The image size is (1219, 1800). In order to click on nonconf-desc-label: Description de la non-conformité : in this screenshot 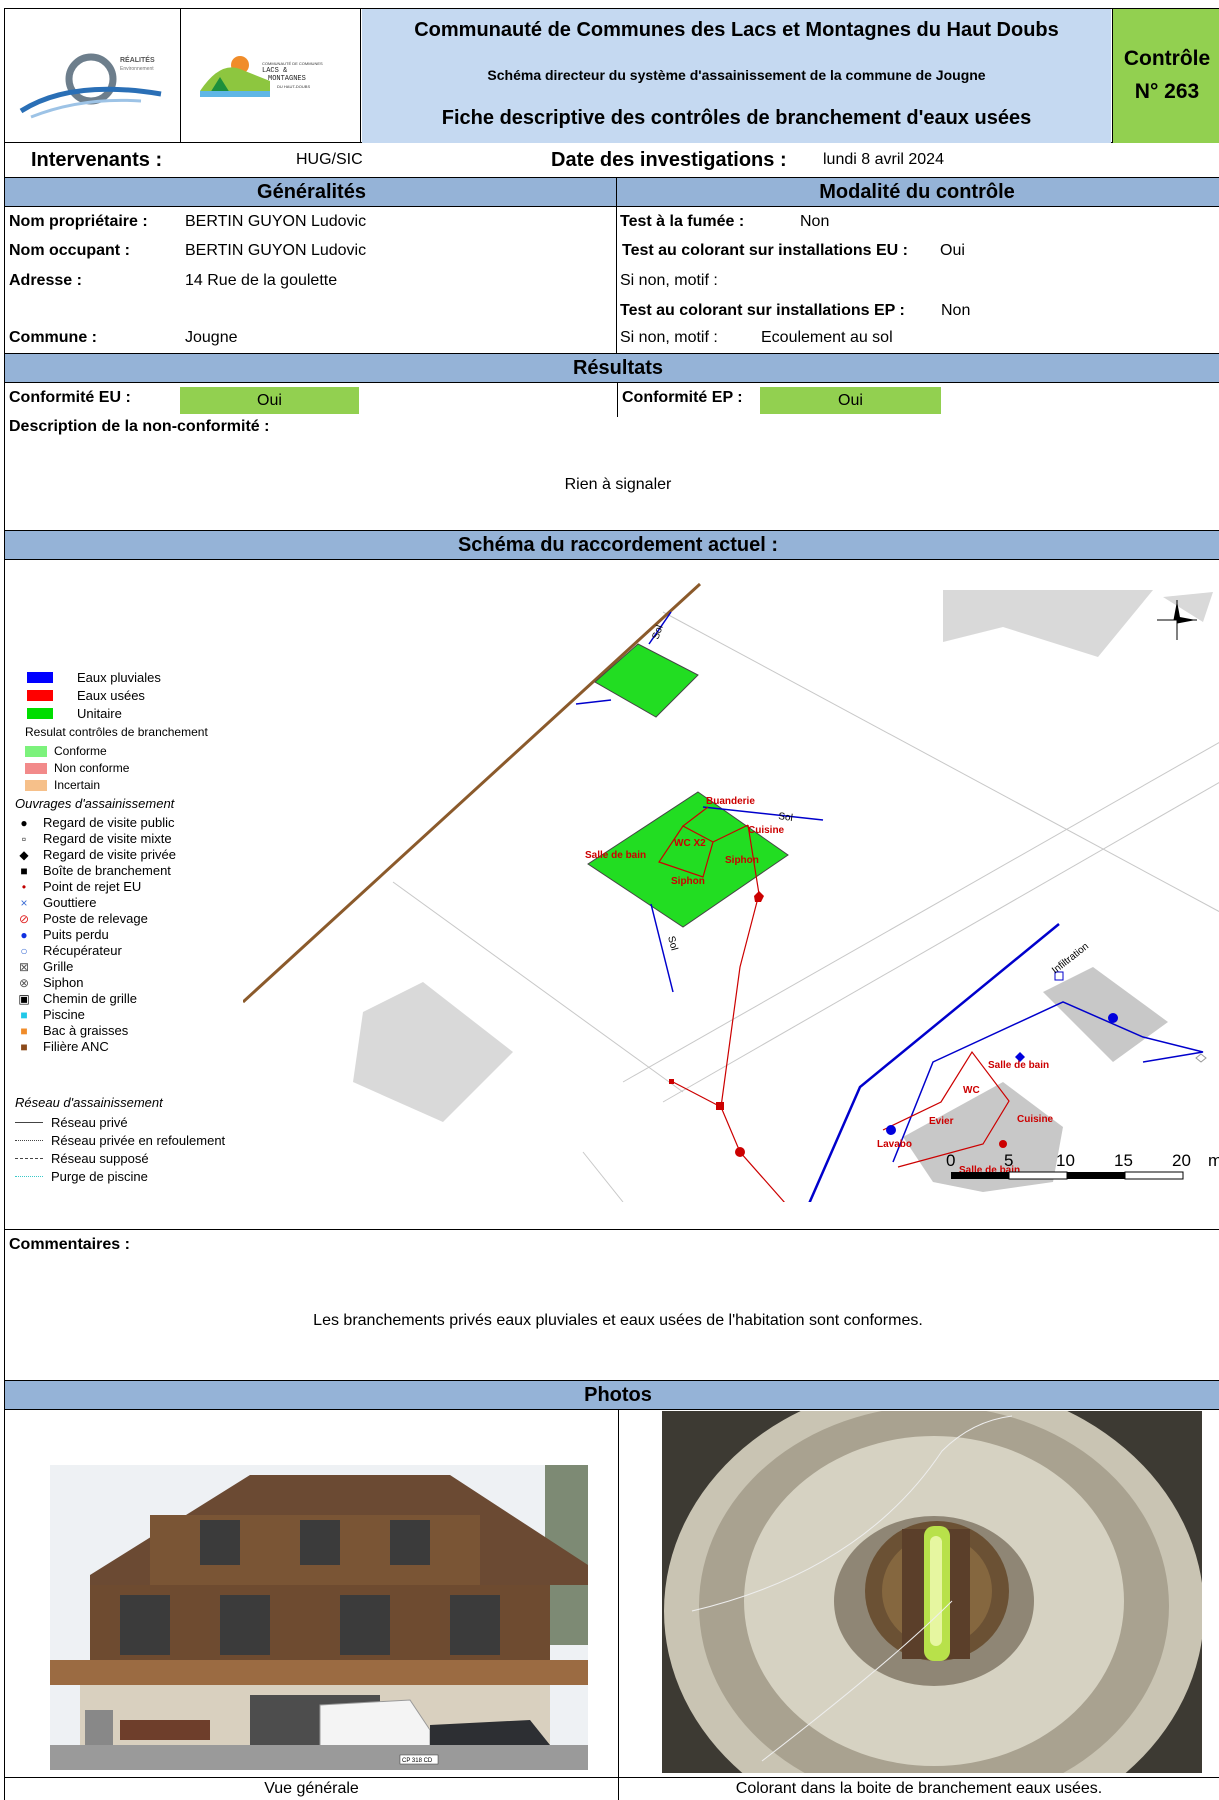, I will do `click(139, 426)`.